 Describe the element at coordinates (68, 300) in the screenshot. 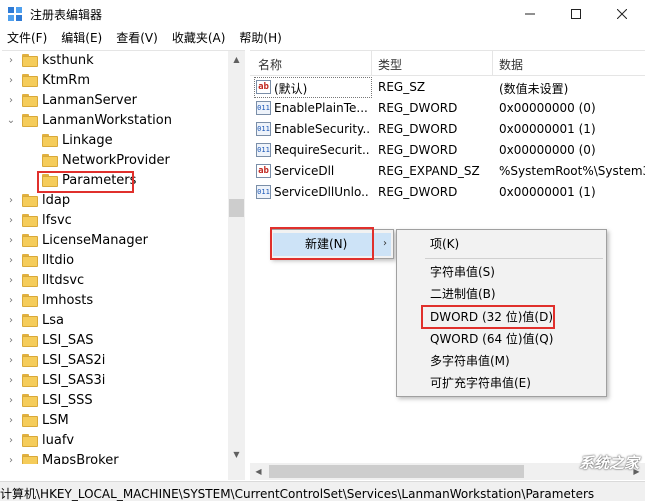

I see `tree-item-label: lmhosts` at that location.